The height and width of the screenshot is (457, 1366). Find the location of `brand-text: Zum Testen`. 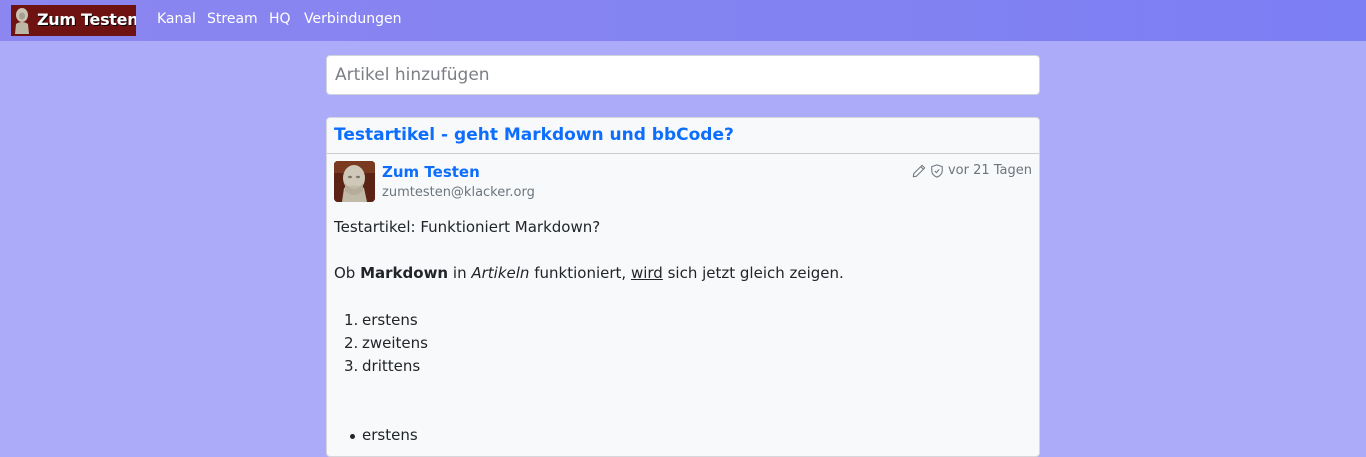

brand-text: Zum Testen is located at coordinates (86, 19).